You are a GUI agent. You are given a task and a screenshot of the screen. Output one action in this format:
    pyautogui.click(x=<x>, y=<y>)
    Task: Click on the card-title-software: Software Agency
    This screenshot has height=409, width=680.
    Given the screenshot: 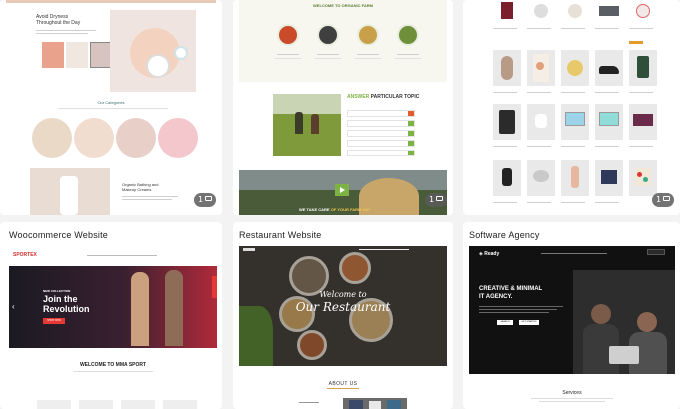 What is the action you would take?
    pyautogui.click(x=504, y=235)
    